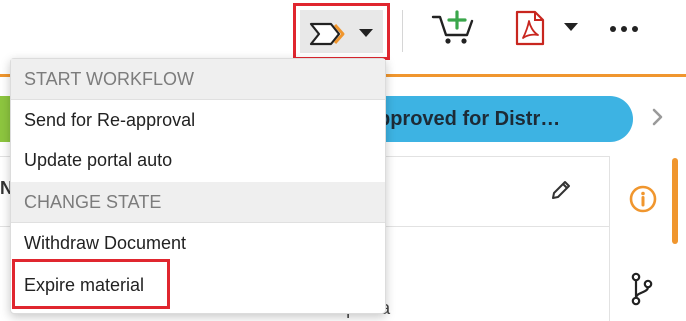 The image size is (686, 321). What do you see at coordinates (643, 199) in the screenshot?
I see `info-icon` at bounding box center [643, 199].